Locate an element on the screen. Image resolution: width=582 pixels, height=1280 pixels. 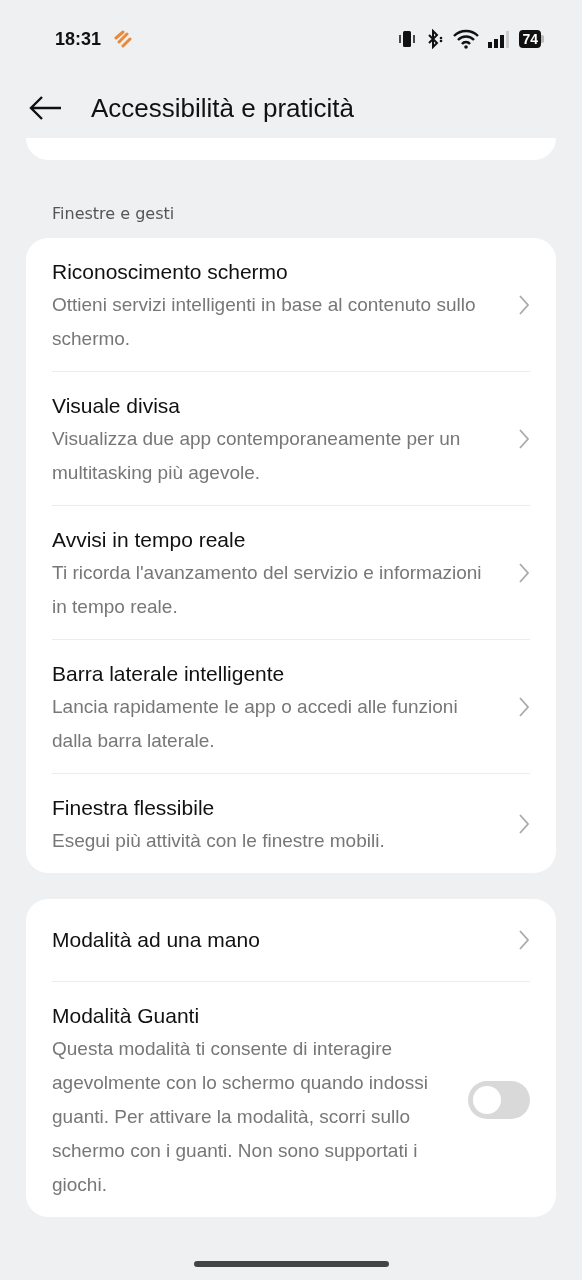
toggle-switch is located at coordinates (499, 1099).